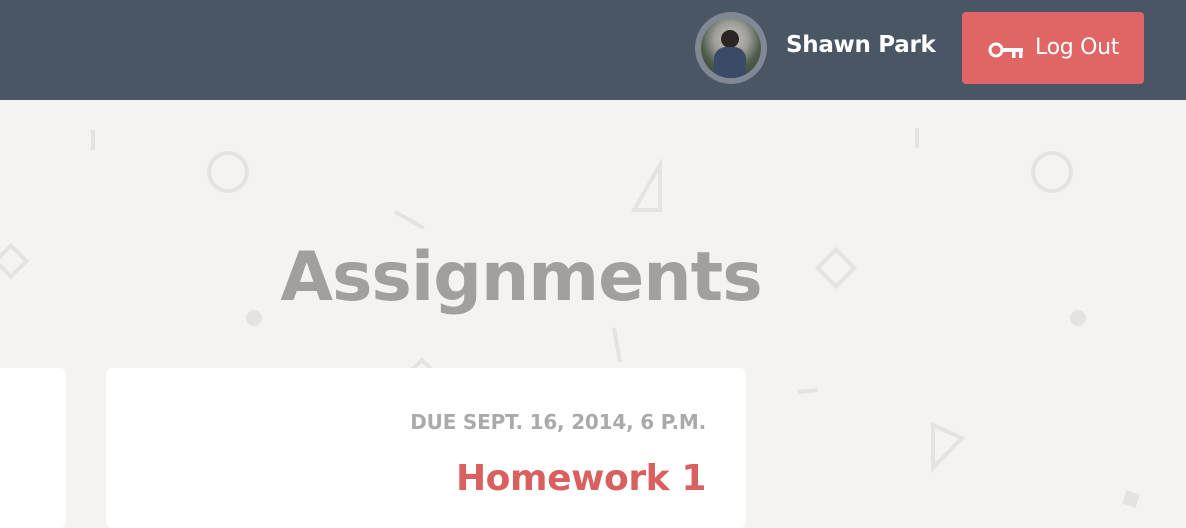 The width and height of the screenshot is (1186, 528). What do you see at coordinates (33, 448) in the screenshot?
I see `assignment-card-partial` at bounding box center [33, 448].